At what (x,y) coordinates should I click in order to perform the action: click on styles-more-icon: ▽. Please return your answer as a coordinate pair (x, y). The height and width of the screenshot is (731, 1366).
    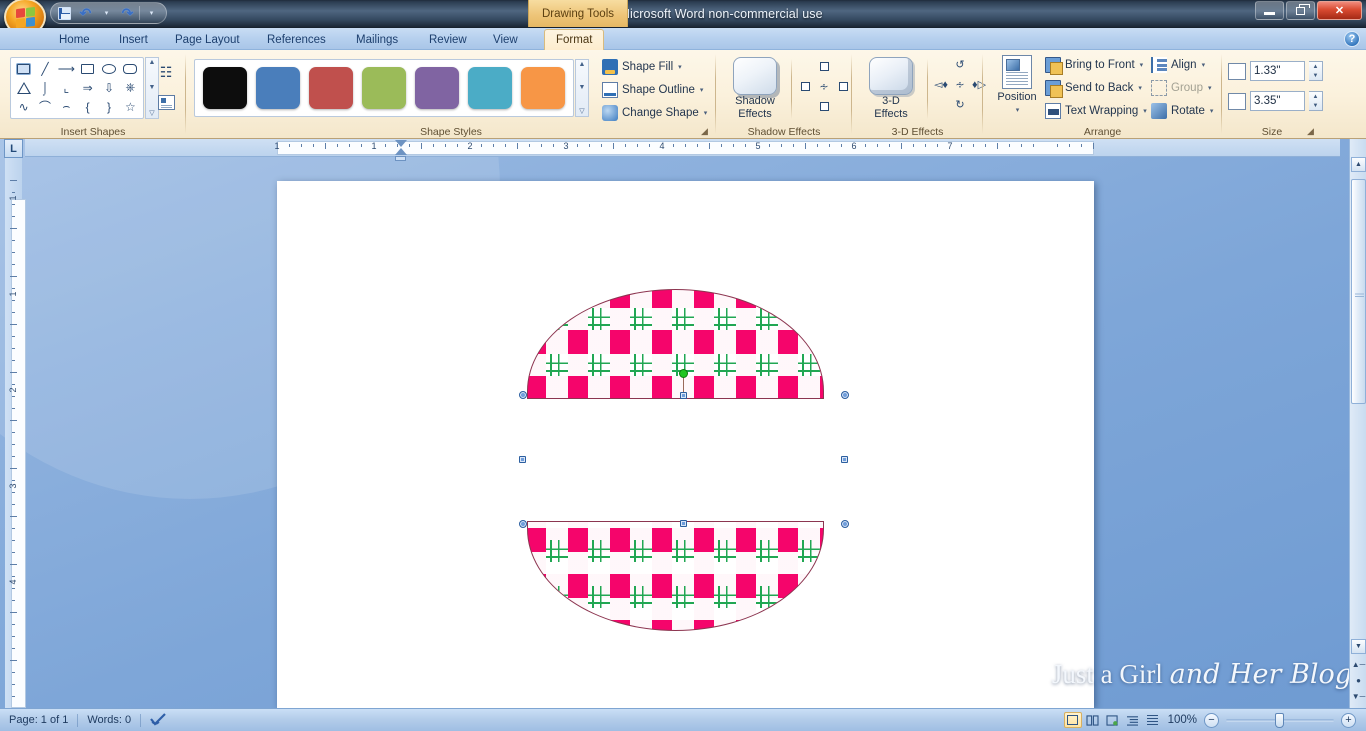
    Looking at the image, I should click on (581, 111).